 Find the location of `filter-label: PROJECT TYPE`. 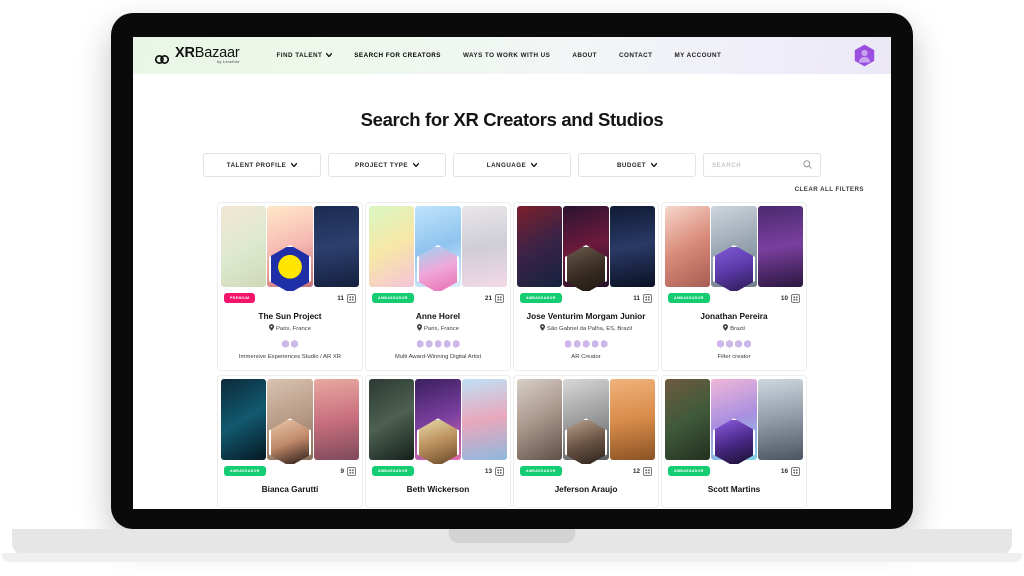

filter-label: PROJECT TYPE is located at coordinates (381, 165).